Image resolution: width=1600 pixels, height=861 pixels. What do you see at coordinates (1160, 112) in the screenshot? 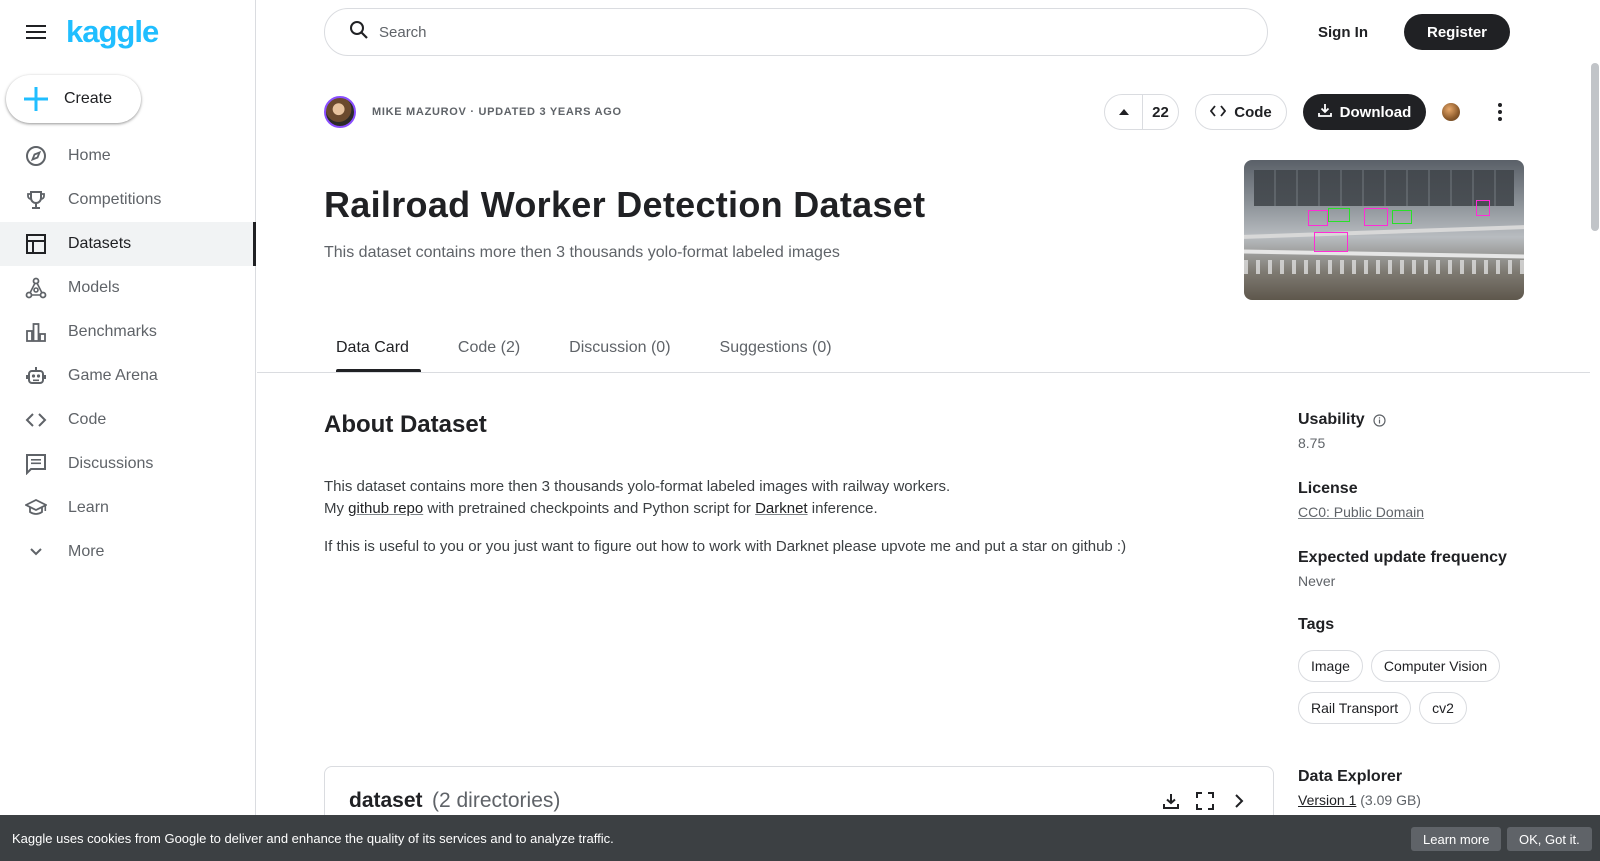
I see `vote-count: 22` at bounding box center [1160, 112].